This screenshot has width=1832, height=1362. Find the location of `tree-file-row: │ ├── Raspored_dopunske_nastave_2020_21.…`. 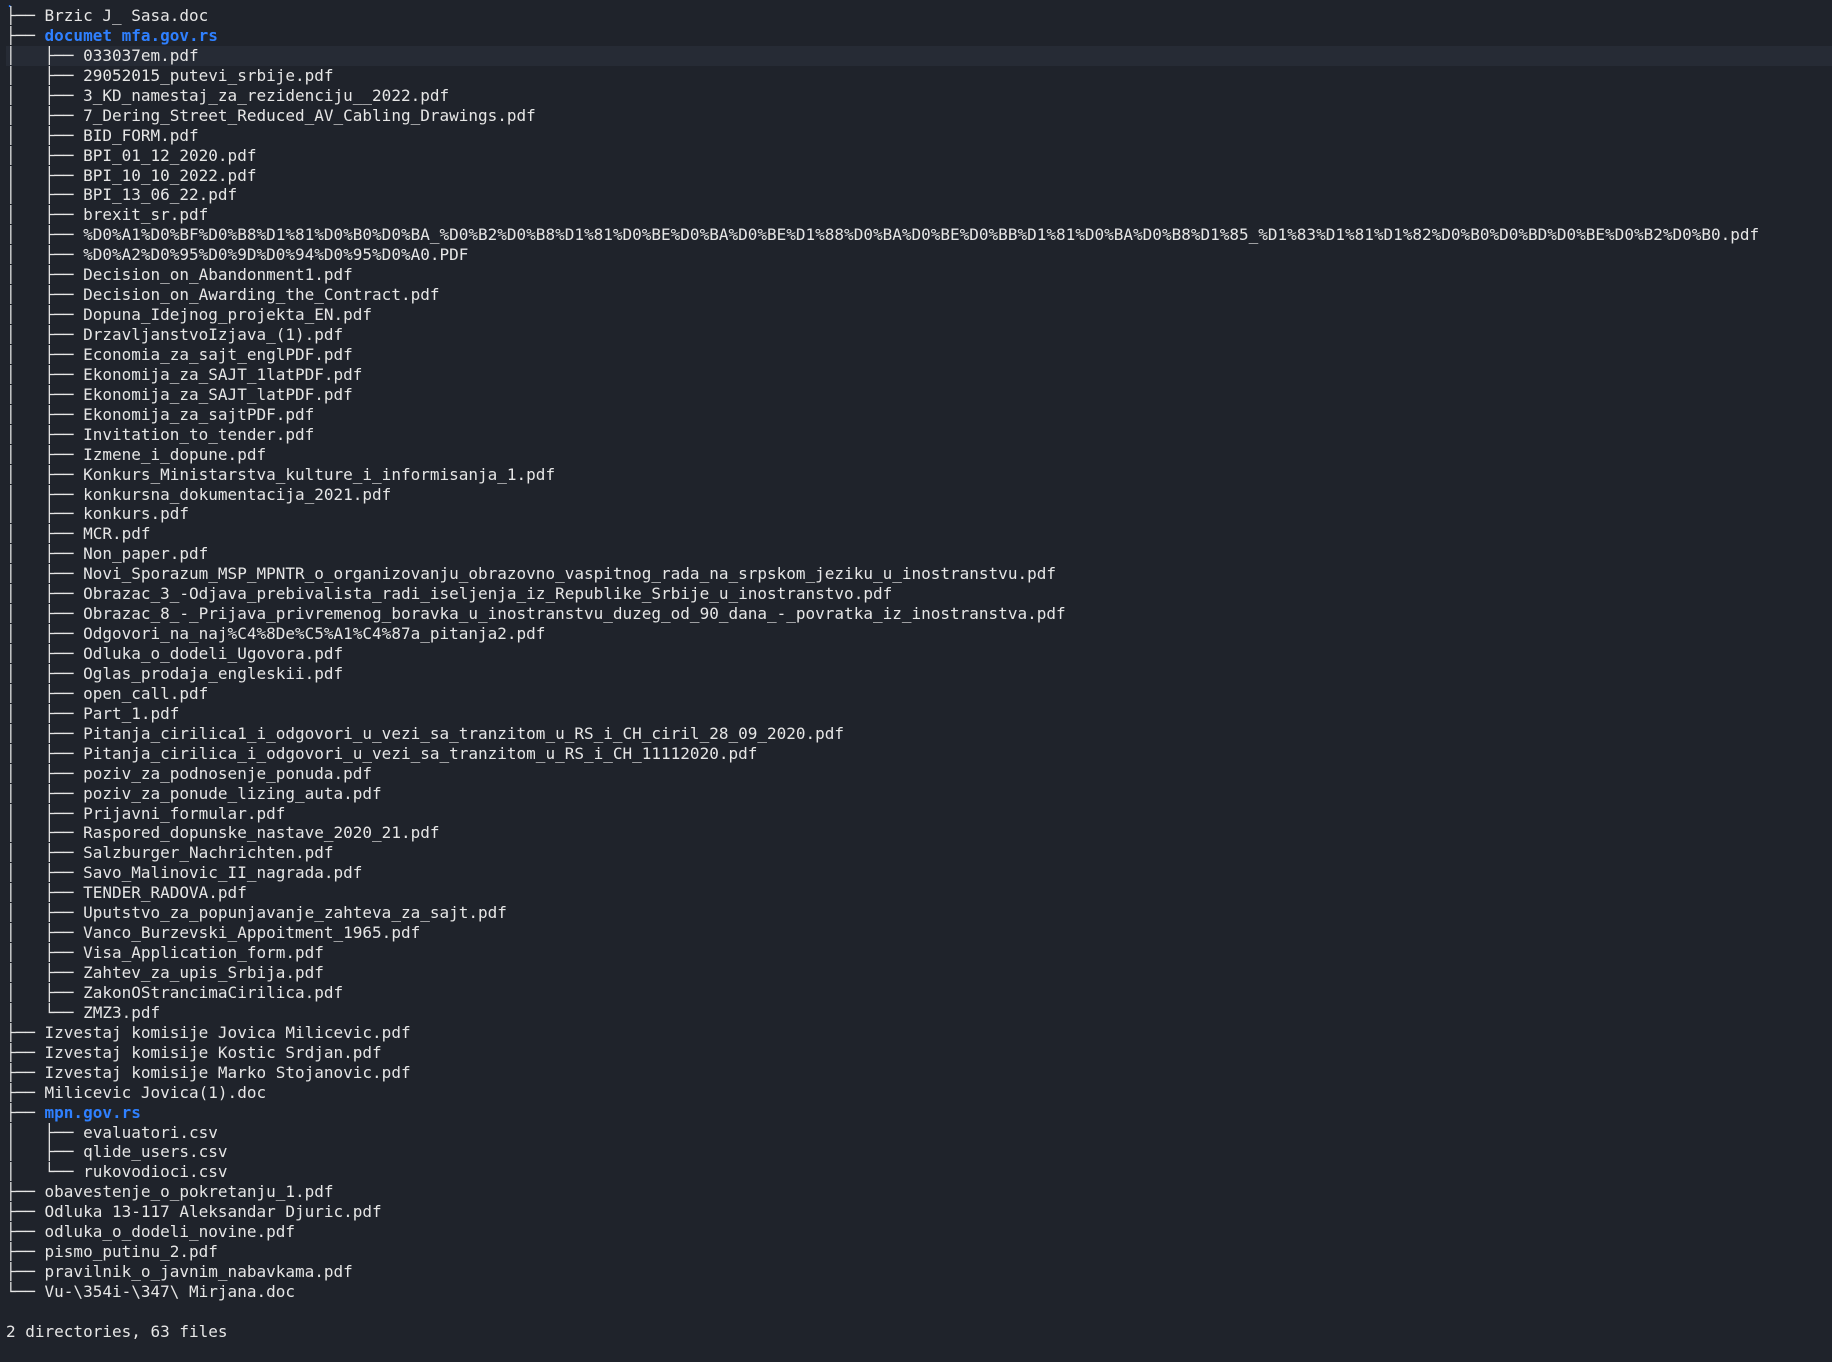

tree-file-row: │ ├── Raspored_dopunske_nastave_2020_21.… is located at coordinates (919, 833).